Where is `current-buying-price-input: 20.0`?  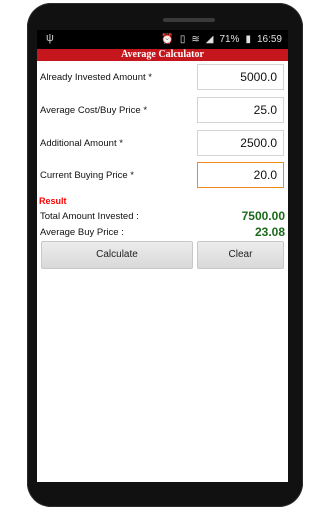 current-buying-price-input: 20.0 is located at coordinates (240, 175).